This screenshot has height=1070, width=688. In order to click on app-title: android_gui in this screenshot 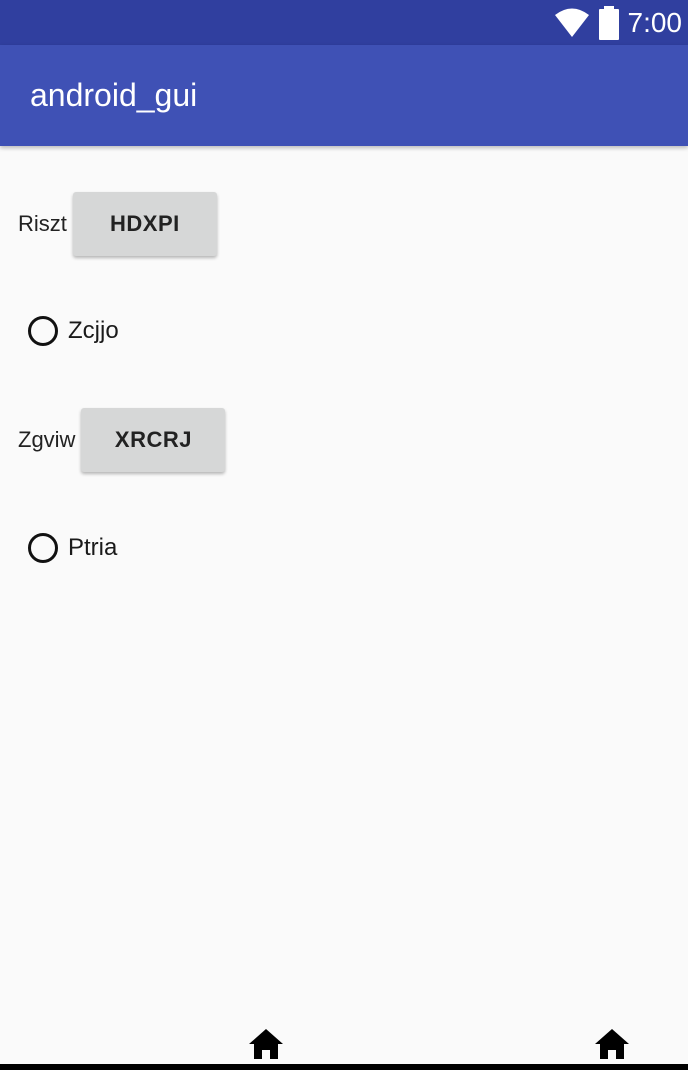, I will do `click(114, 95)`.